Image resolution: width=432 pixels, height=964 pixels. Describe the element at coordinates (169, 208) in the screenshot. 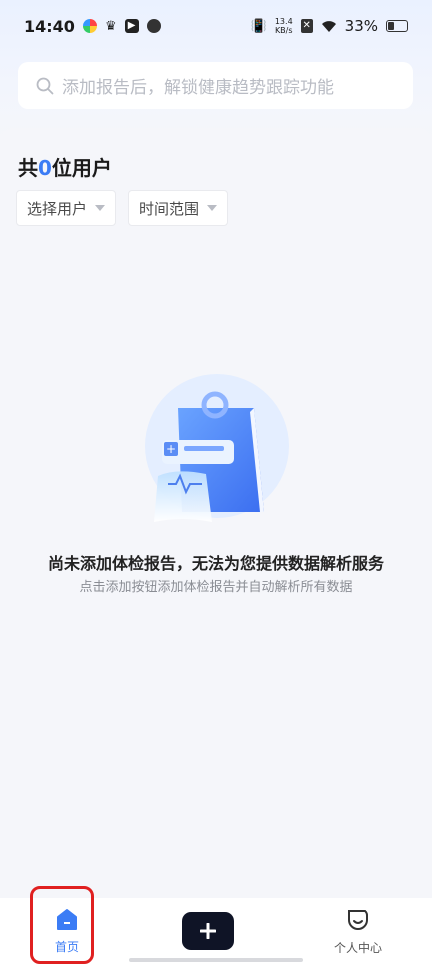

I see `time-range-label: 时间范围` at that location.